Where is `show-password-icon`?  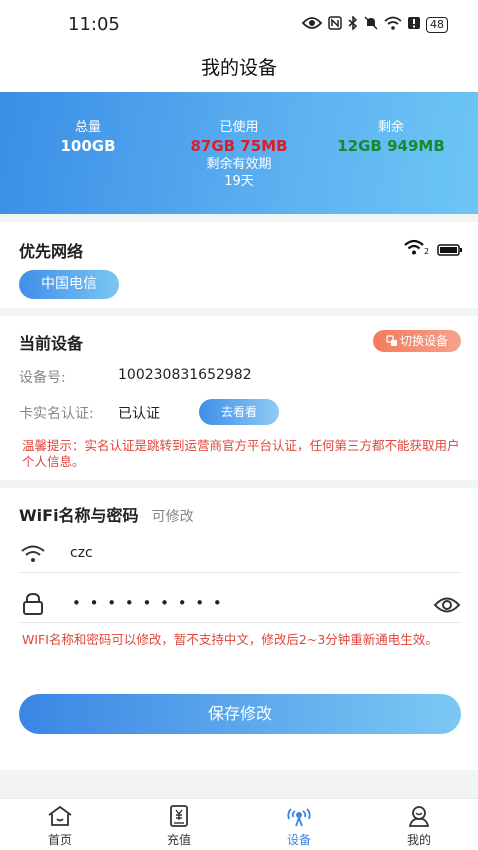
show-password-icon is located at coordinates (447, 607).